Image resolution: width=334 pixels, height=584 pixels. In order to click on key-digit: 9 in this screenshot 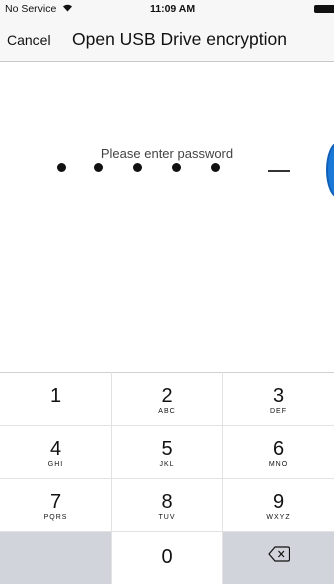, I will do `click(278, 502)`.